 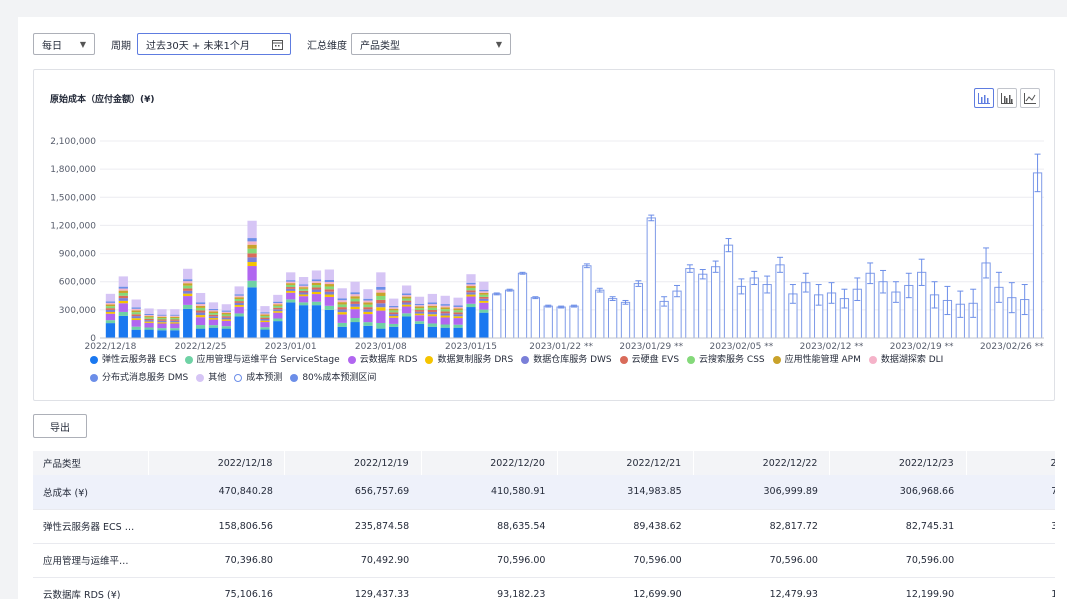 I want to click on column-header: 2022/12/18, so click(x=217, y=463).